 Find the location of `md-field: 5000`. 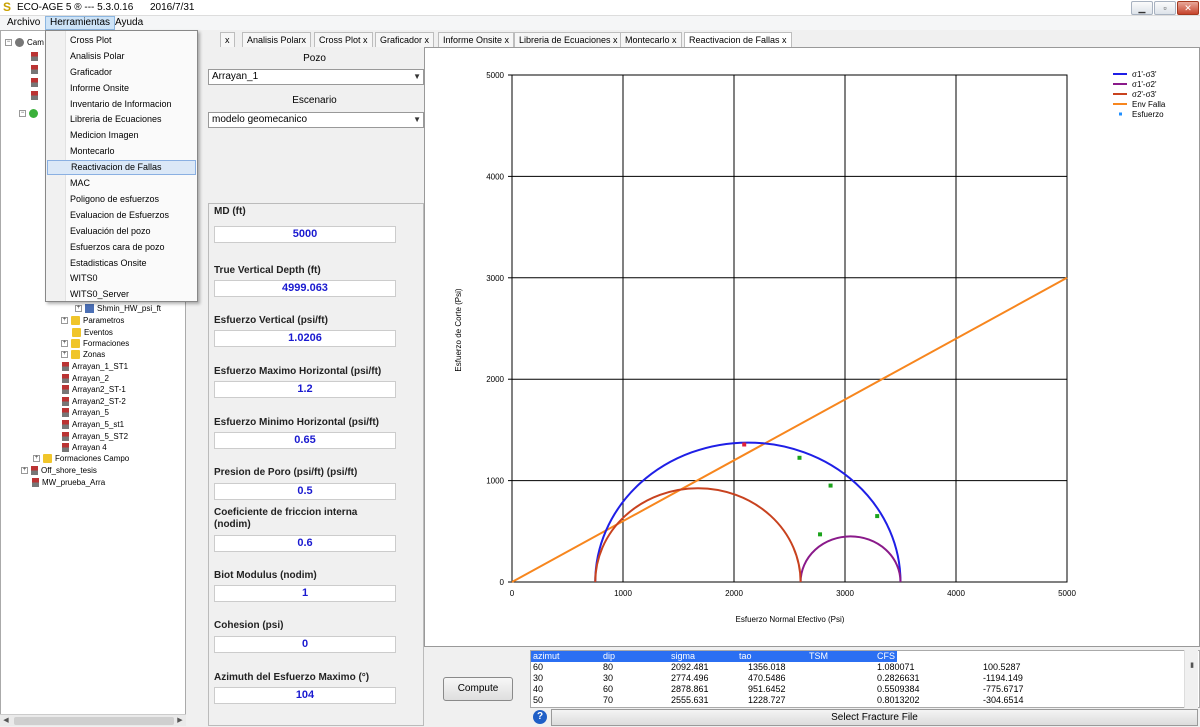

md-field: 5000 is located at coordinates (305, 234).